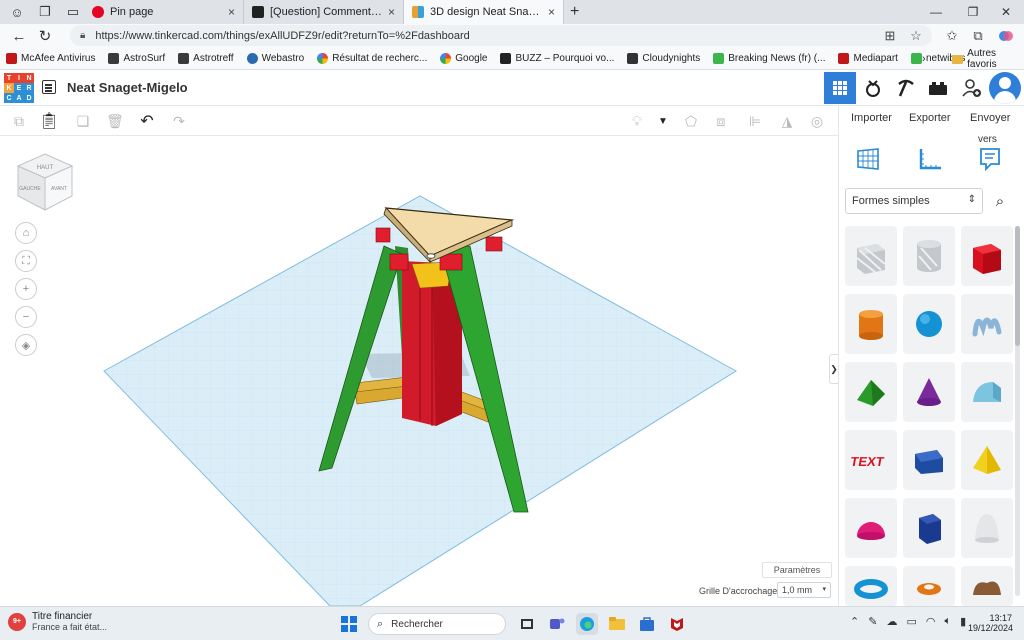 Image resolution: width=1024 pixels, height=640 pixels. I want to click on perspective-icon: ◈, so click(26, 345).